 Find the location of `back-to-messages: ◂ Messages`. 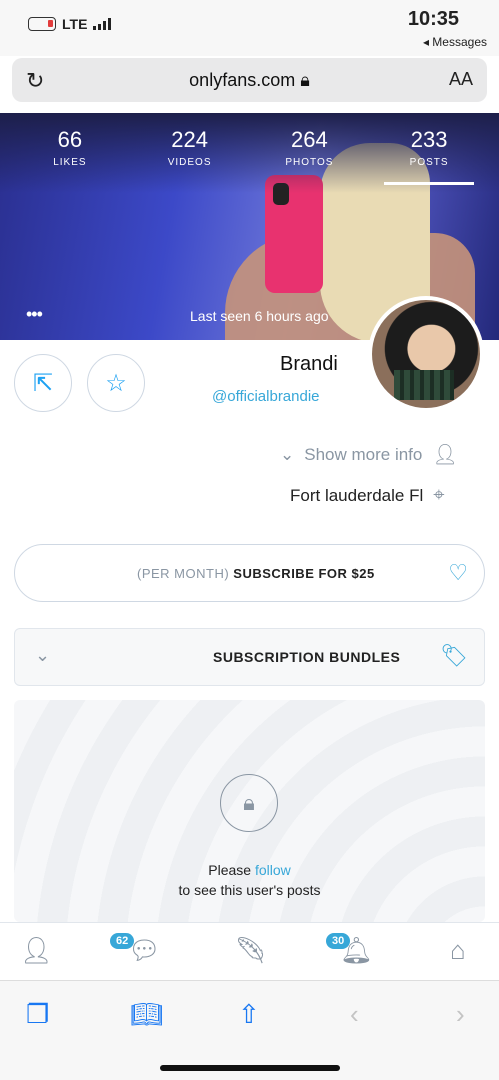

back-to-messages: ◂ Messages is located at coordinates (455, 42).